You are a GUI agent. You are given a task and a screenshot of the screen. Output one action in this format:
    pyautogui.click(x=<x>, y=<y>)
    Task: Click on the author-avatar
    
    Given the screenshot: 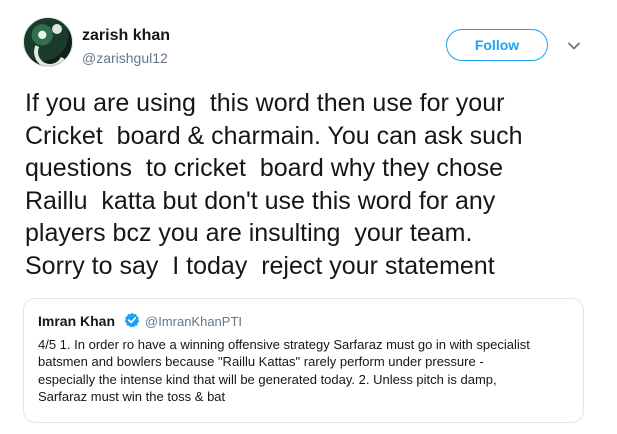 What is the action you would take?
    pyautogui.click(x=48, y=42)
    